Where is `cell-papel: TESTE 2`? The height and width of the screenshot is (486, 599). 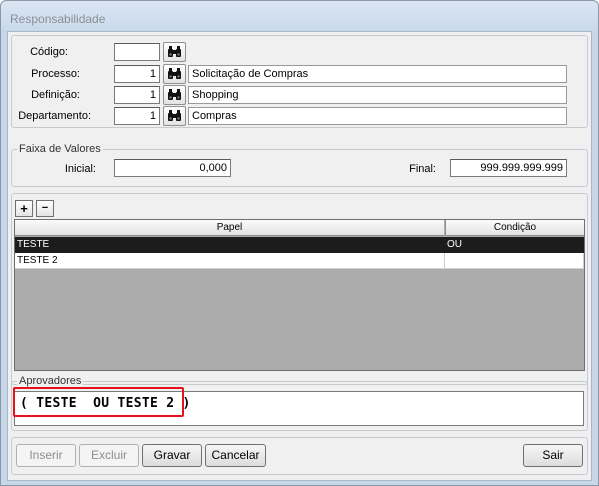
cell-papel: TESTE 2 is located at coordinates (230, 261).